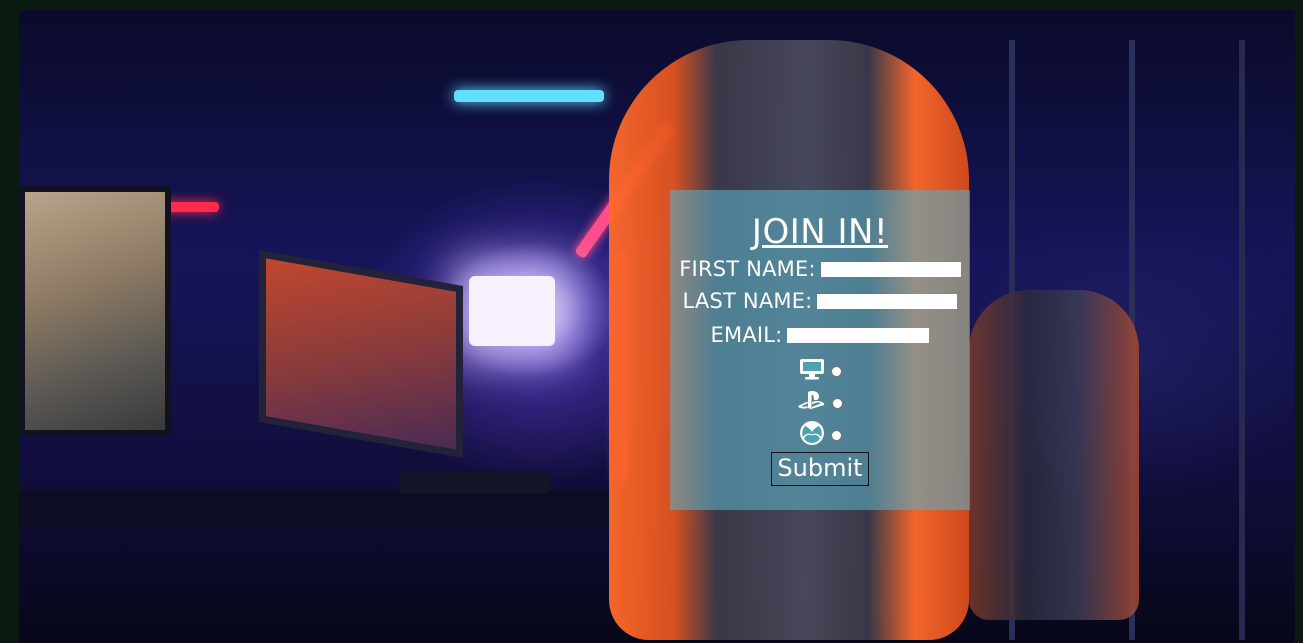 This screenshot has height=643, width=1303. What do you see at coordinates (810, 400) in the screenshot?
I see `playstation-icon` at bounding box center [810, 400].